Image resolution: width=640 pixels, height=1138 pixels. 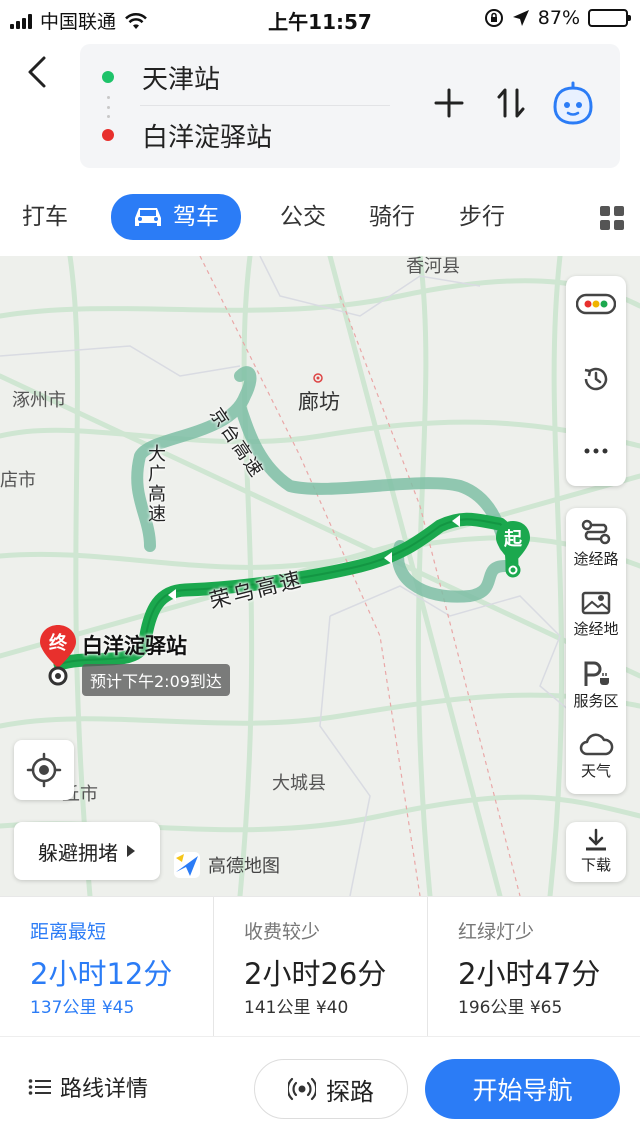 What do you see at coordinates (108, 135) in the screenshot?
I see `end-dot-icon` at bounding box center [108, 135].